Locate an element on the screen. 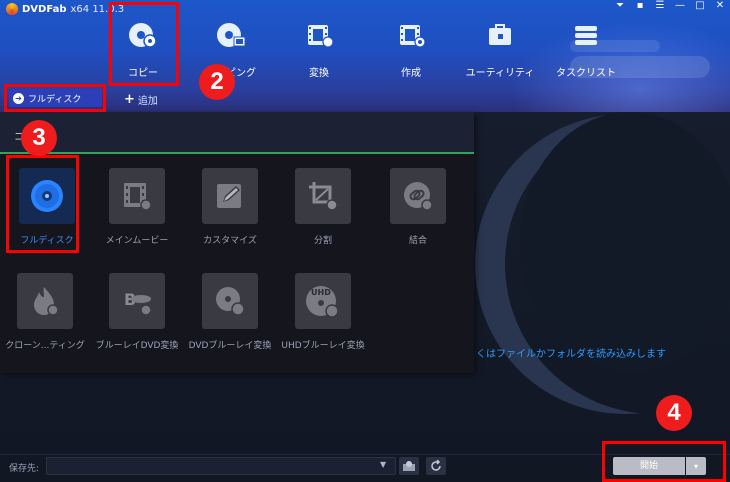 This screenshot has width=730, height=482. save-path-field is located at coordinates (221, 466).